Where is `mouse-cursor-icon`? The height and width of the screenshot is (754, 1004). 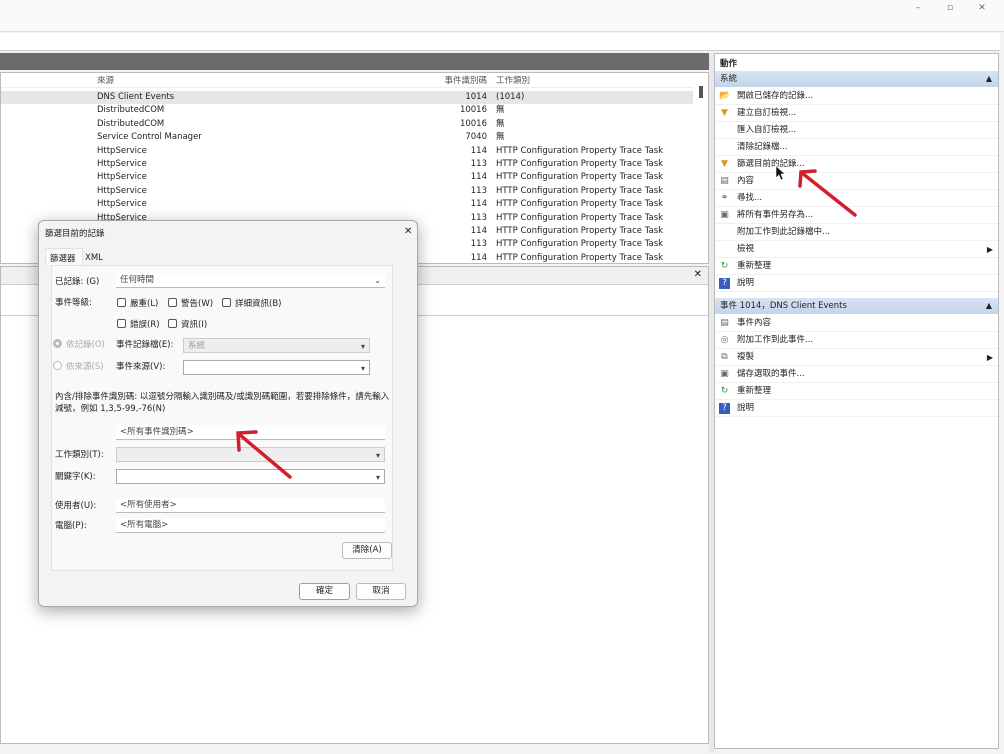 mouse-cursor-icon is located at coordinates (780, 173).